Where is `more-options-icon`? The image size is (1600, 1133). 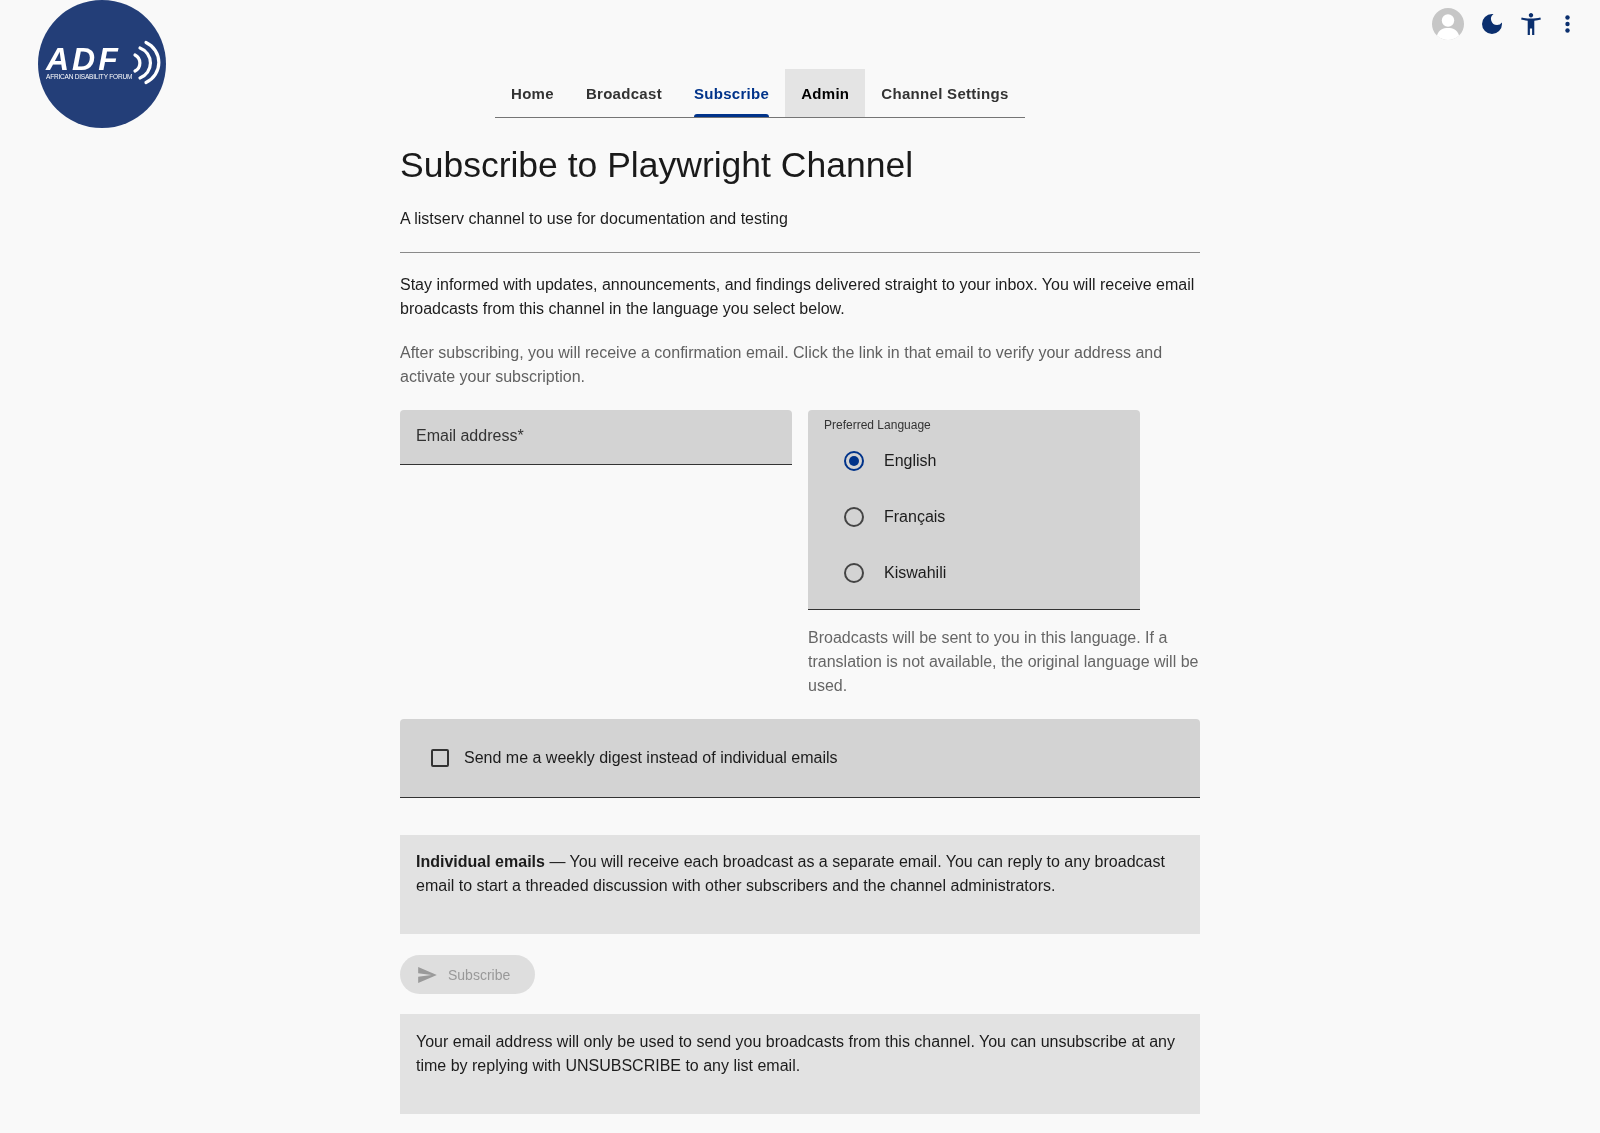
more-options-icon is located at coordinates (1567, 24).